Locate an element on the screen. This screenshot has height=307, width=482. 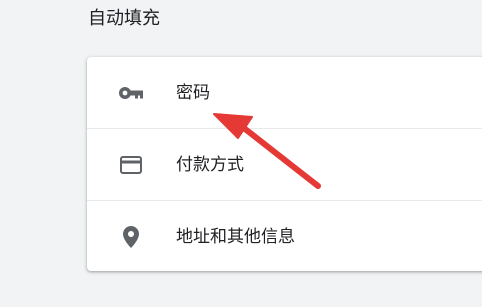
autofill-item-label: 付款方式 is located at coordinates (210, 164).